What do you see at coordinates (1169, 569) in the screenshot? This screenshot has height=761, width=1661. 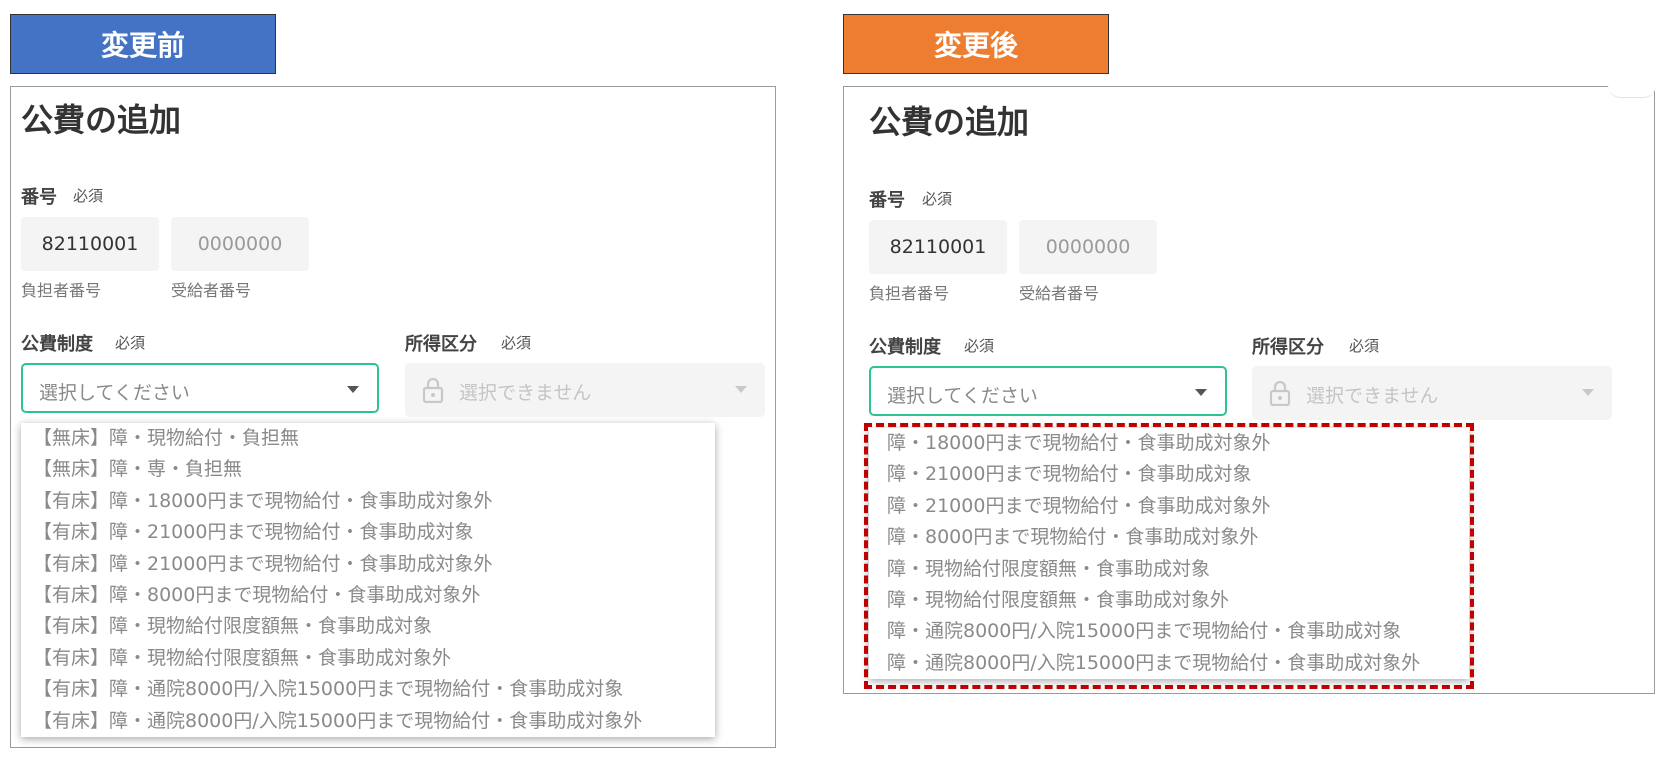 I see `list-item: 障・現物給付限度額無・食事助成対象` at bounding box center [1169, 569].